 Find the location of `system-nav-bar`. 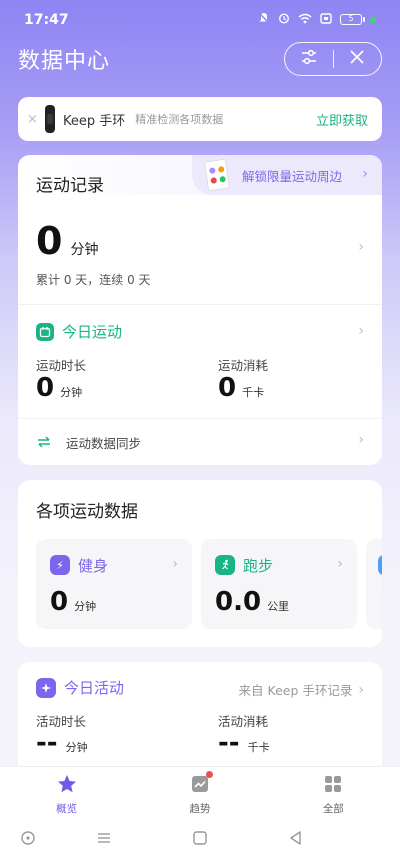

system-nav-bar is located at coordinates (200, 837).